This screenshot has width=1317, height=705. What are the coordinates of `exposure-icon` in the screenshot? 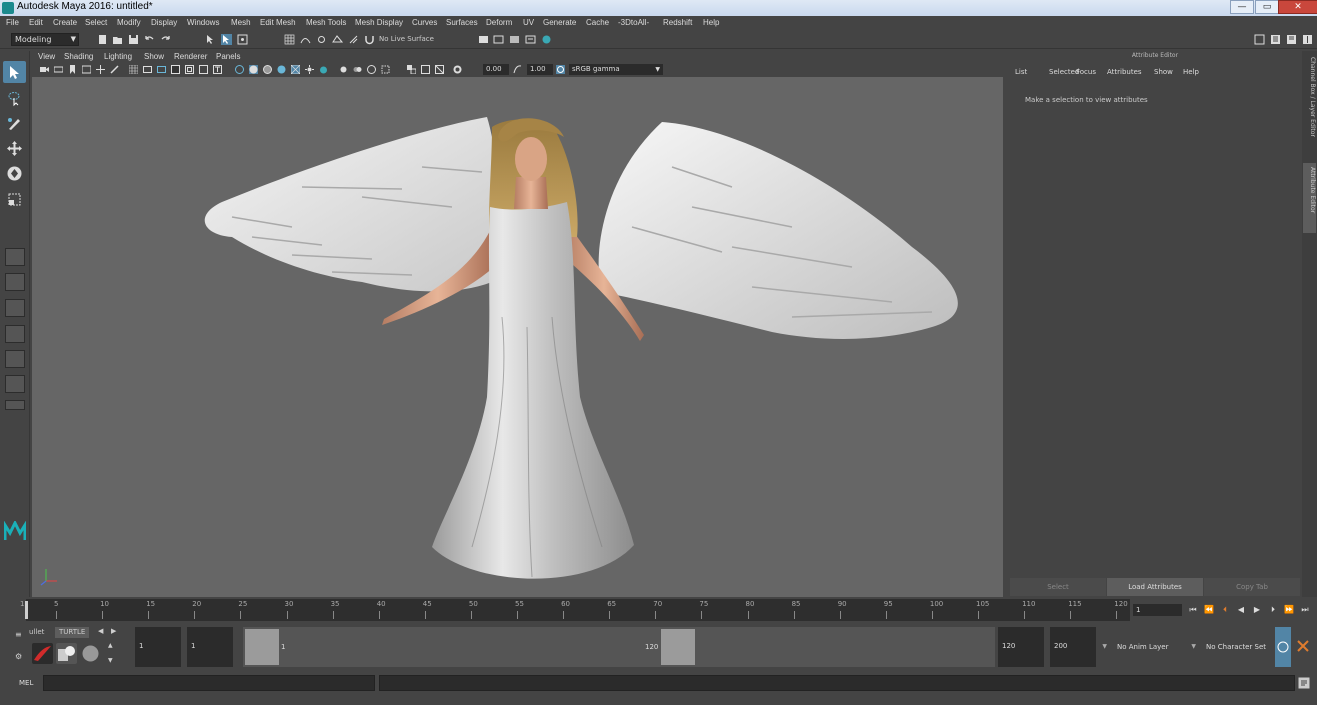 It's located at (457, 69).